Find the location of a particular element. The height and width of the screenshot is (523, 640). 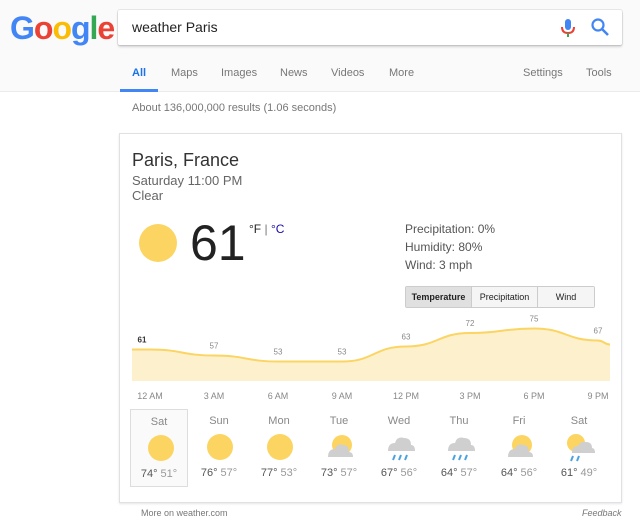

tab-videos: Videos is located at coordinates (347, 73).